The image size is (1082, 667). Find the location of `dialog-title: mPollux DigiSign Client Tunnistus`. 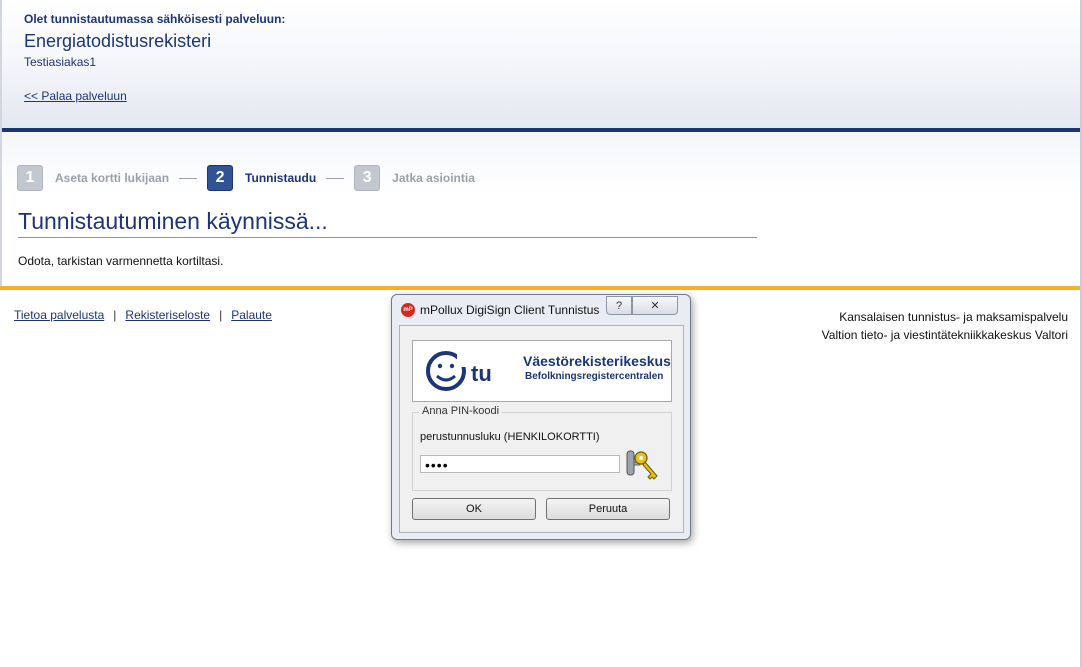

dialog-title: mPollux DigiSign Client Tunnistus is located at coordinates (510, 310).